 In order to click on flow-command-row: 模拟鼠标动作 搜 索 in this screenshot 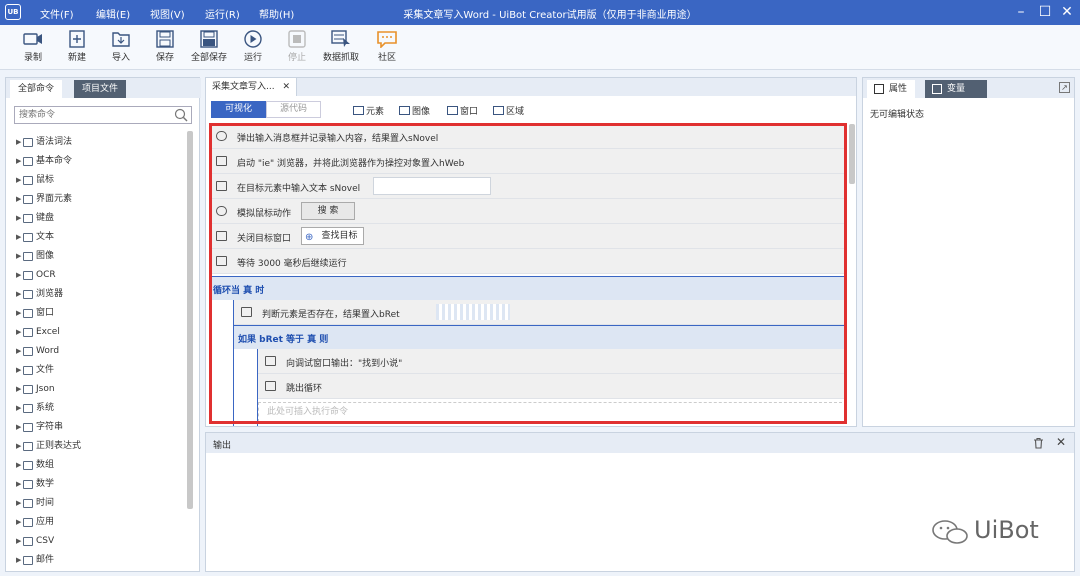, I will do `click(528, 211)`.